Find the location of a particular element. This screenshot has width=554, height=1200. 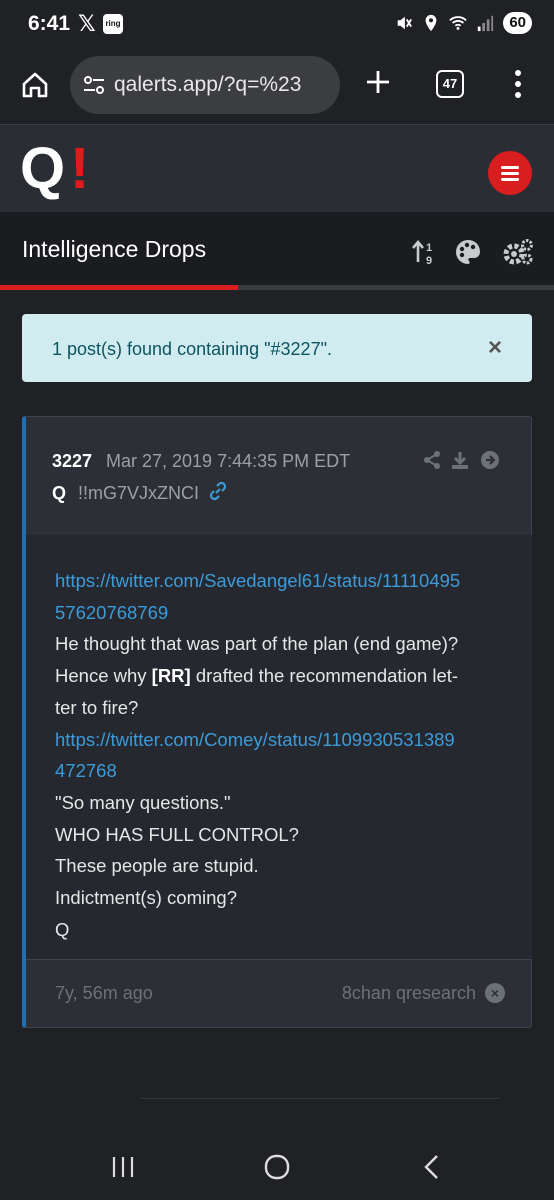

url-text: qalerts.app/?q=%23 is located at coordinates (225, 85).